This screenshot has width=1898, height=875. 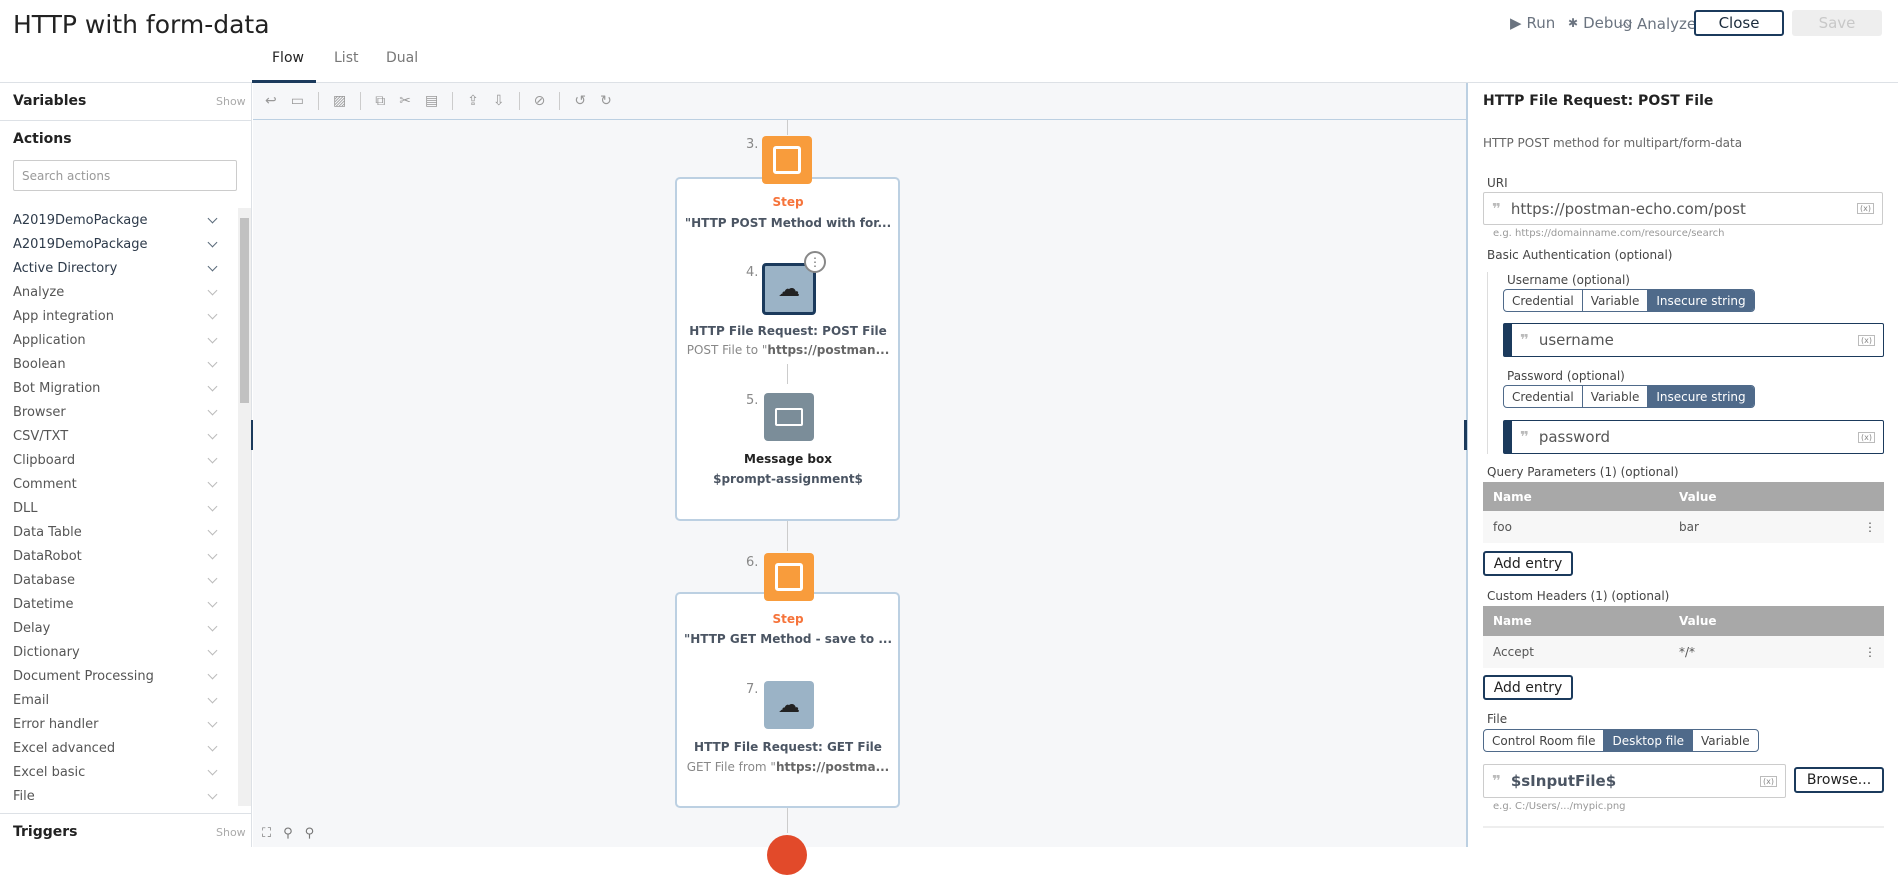 I want to click on action-category: Browser, so click(x=119, y=412).